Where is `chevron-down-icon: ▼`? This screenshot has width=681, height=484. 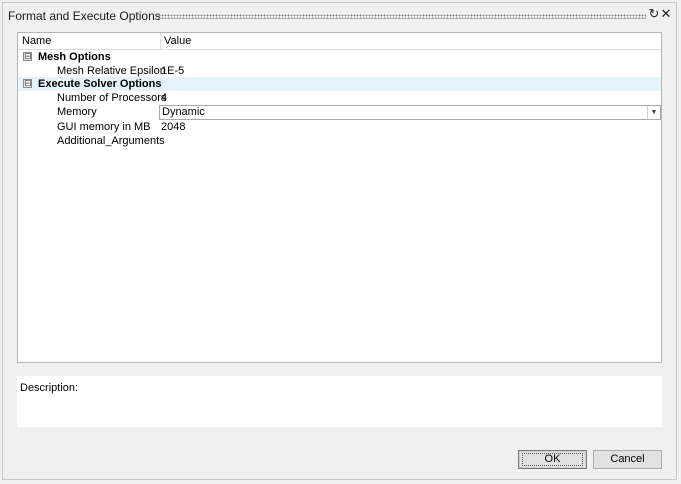 chevron-down-icon: ▼ is located at coordinates (653, 112).